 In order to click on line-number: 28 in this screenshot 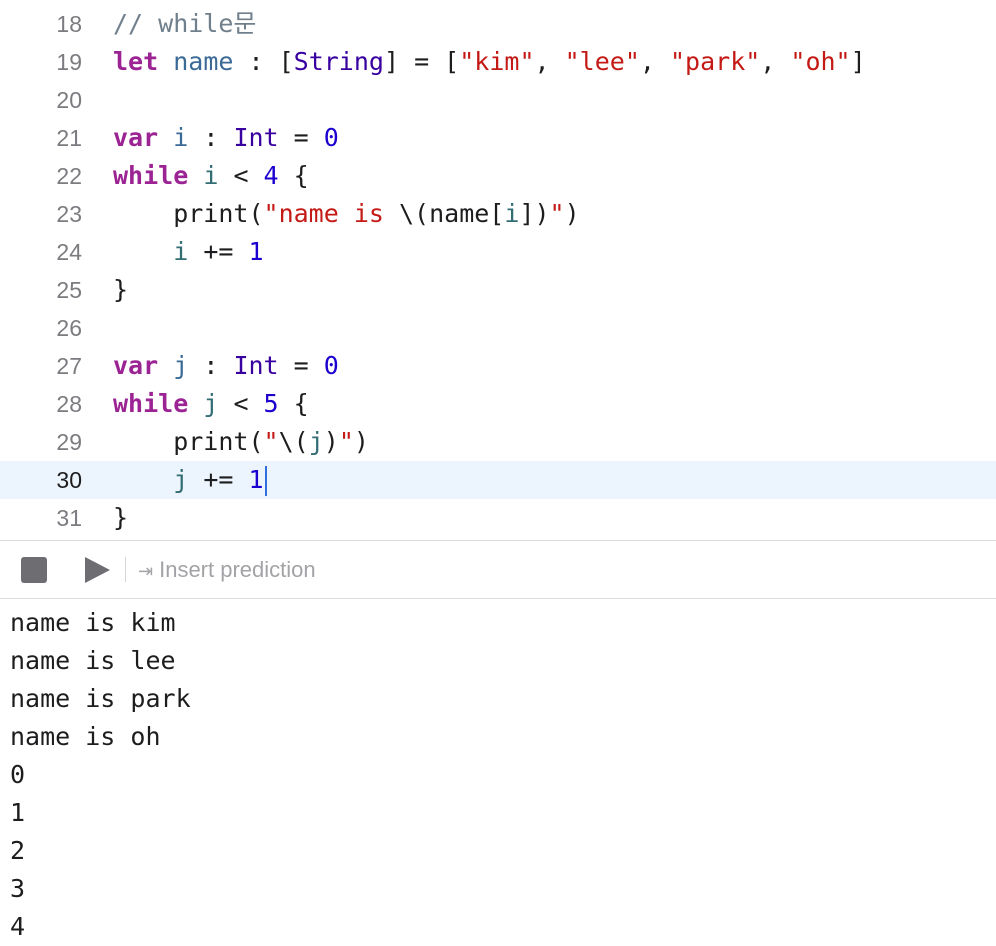, I will do `click(69, 404)`.